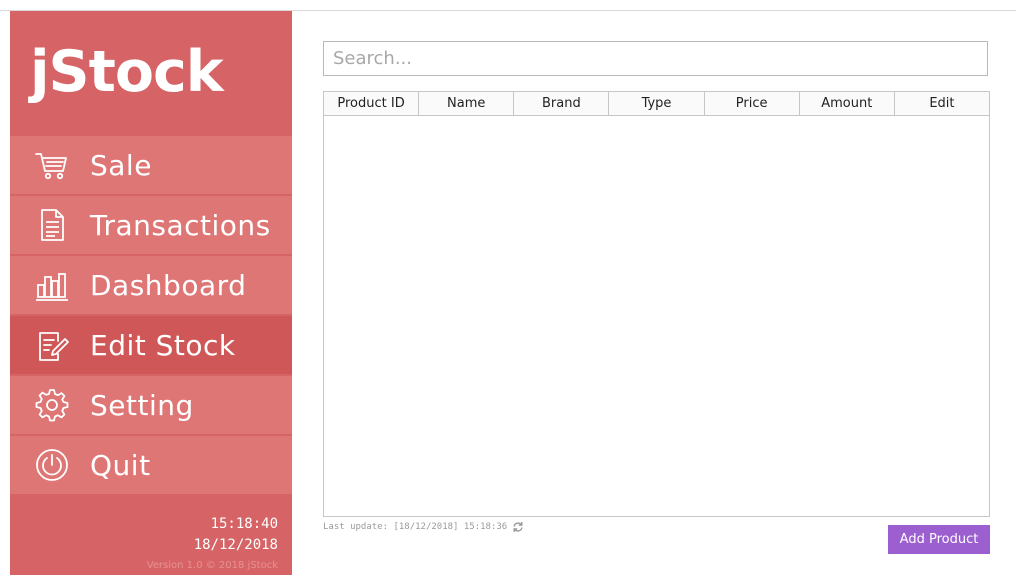 Image resolution: width=1016 pixels, height=575 pixels. Describe the element at coordinates (52, 345) in the screenshot. I see `edit-icon` at that location.